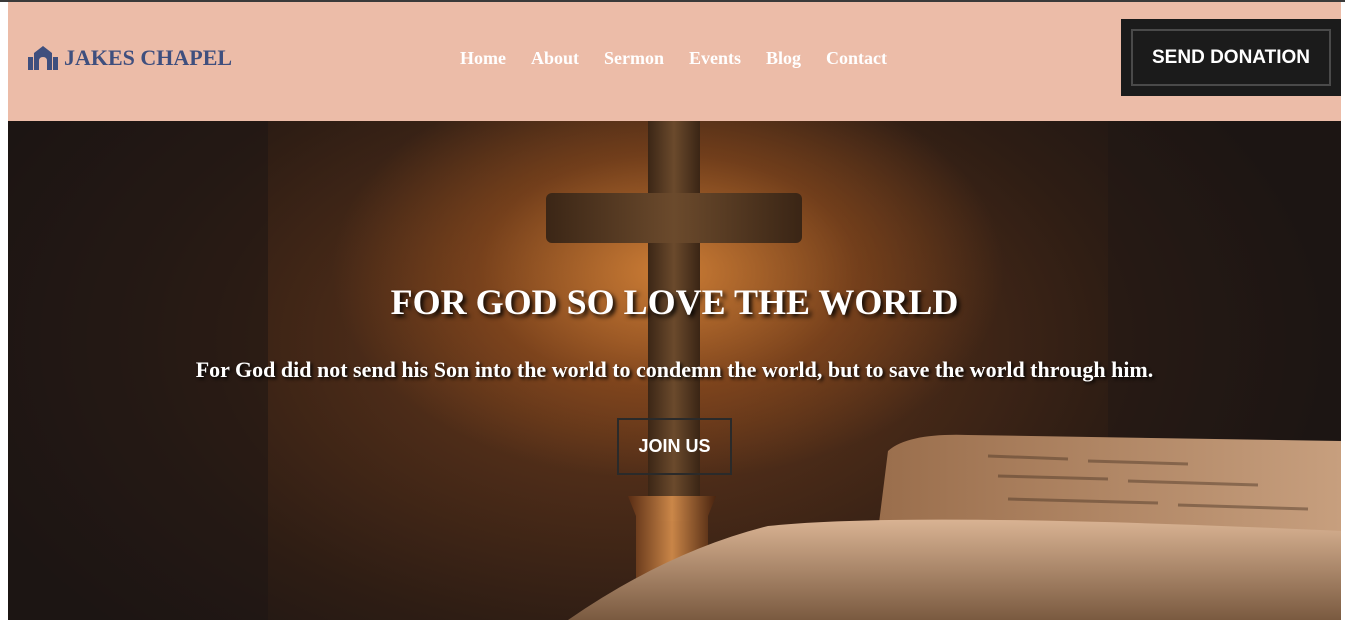  What do you see at coordinates (856, 58) in the screenshot?
I see `nav-item-contact: Contact` at bounding box center [856, 58].